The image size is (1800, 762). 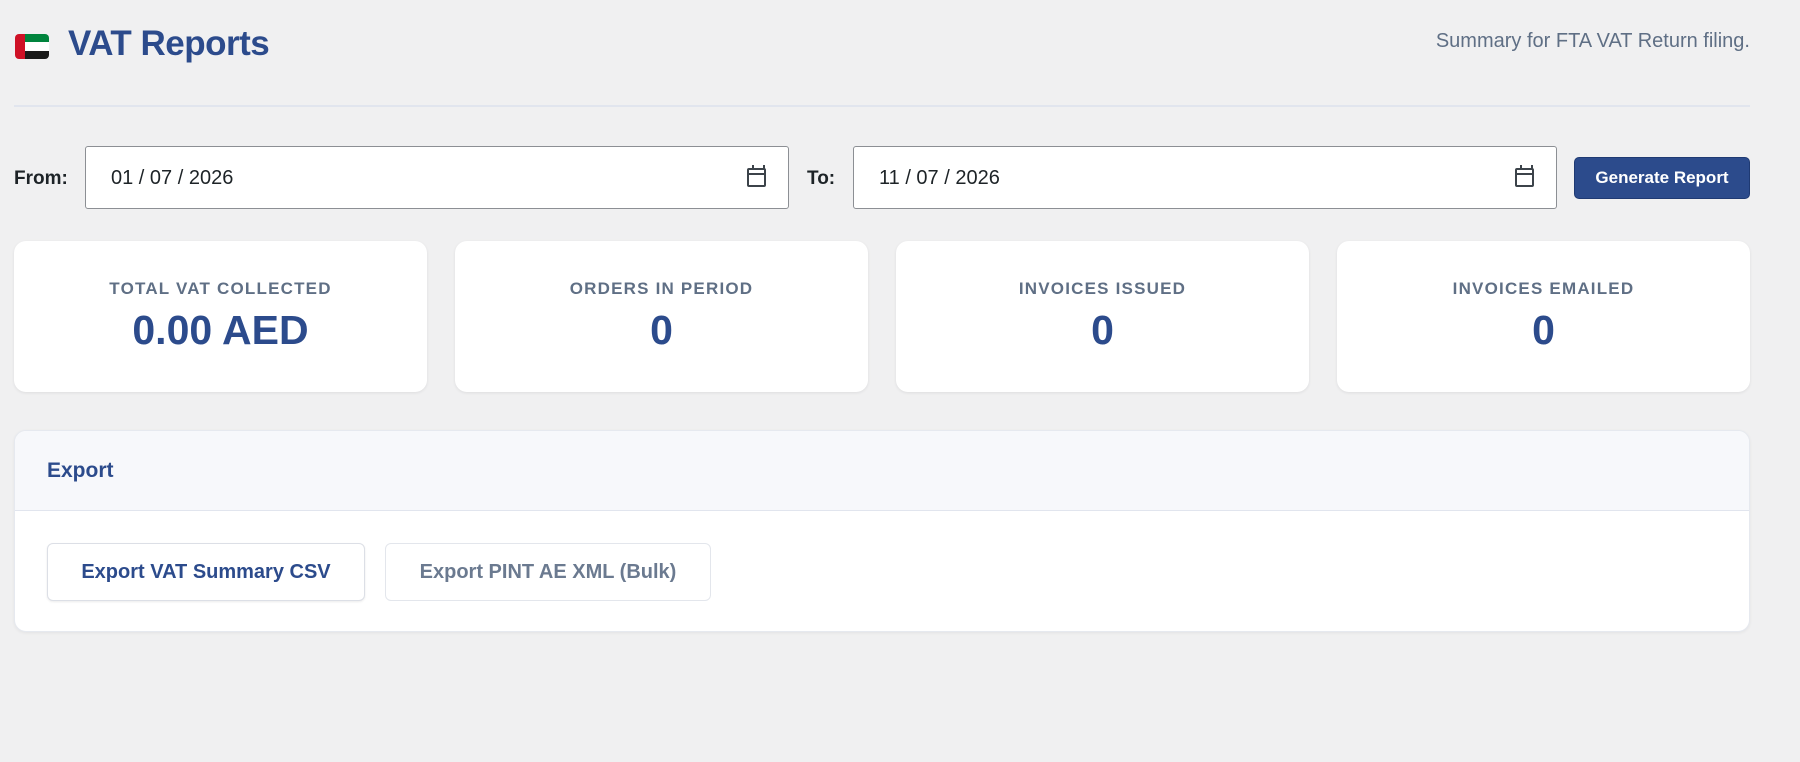 What do you see at coordinates (437, 177) in the screenshot?
I see `from-date-input: 01 / 07 / 2026` at bounding box center [437, 177].